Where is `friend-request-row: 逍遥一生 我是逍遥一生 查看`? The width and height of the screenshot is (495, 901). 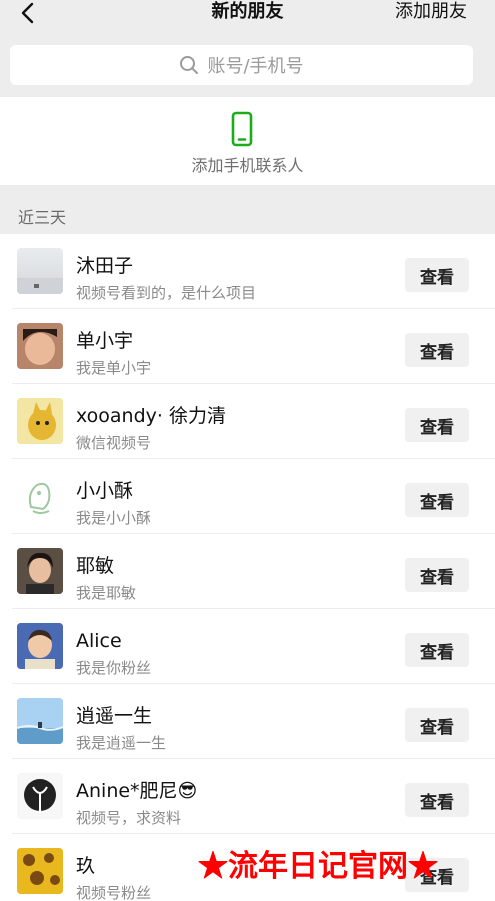
friend-request-row: 逍遥一生 我是逍遥一生 查看 is located at coordinates (247, 721).